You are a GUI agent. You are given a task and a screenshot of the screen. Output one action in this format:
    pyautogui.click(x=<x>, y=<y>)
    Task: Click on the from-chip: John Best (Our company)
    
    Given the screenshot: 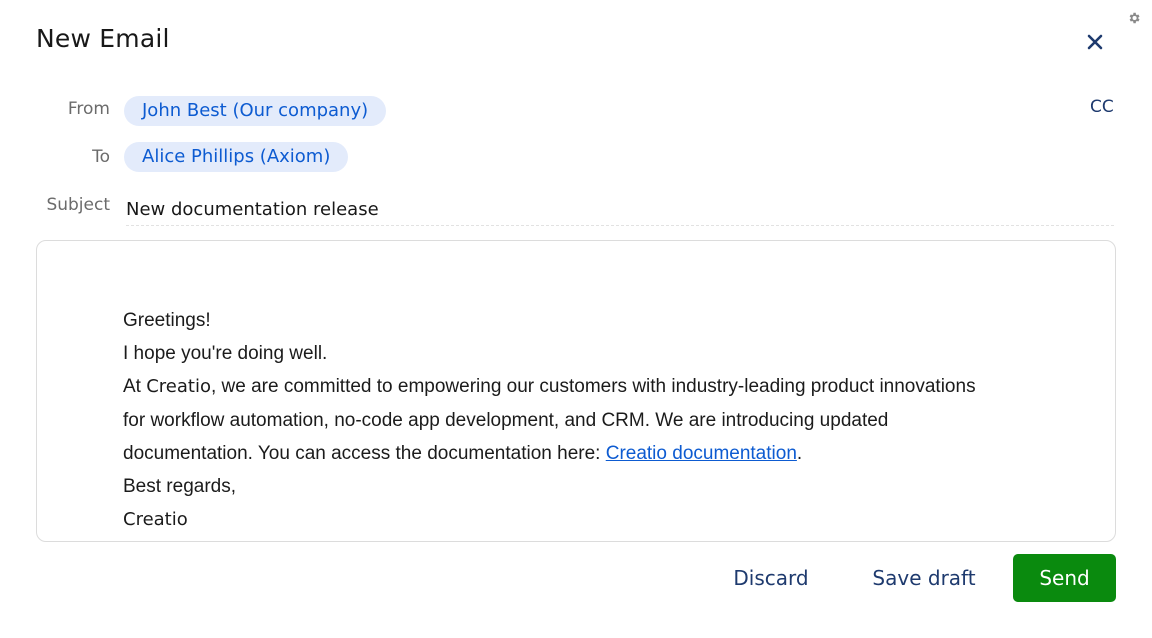 What is the action you would take?
    pyautogui.click(x=255, y=111)
    